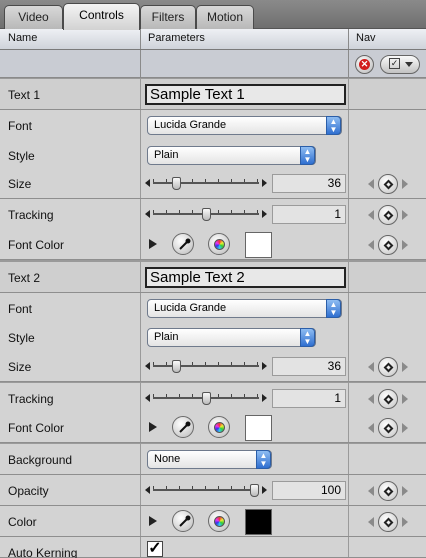 This screenshot has width=426, height=558. I want to click on tracking2-value-field: 1, so click(309, 398).